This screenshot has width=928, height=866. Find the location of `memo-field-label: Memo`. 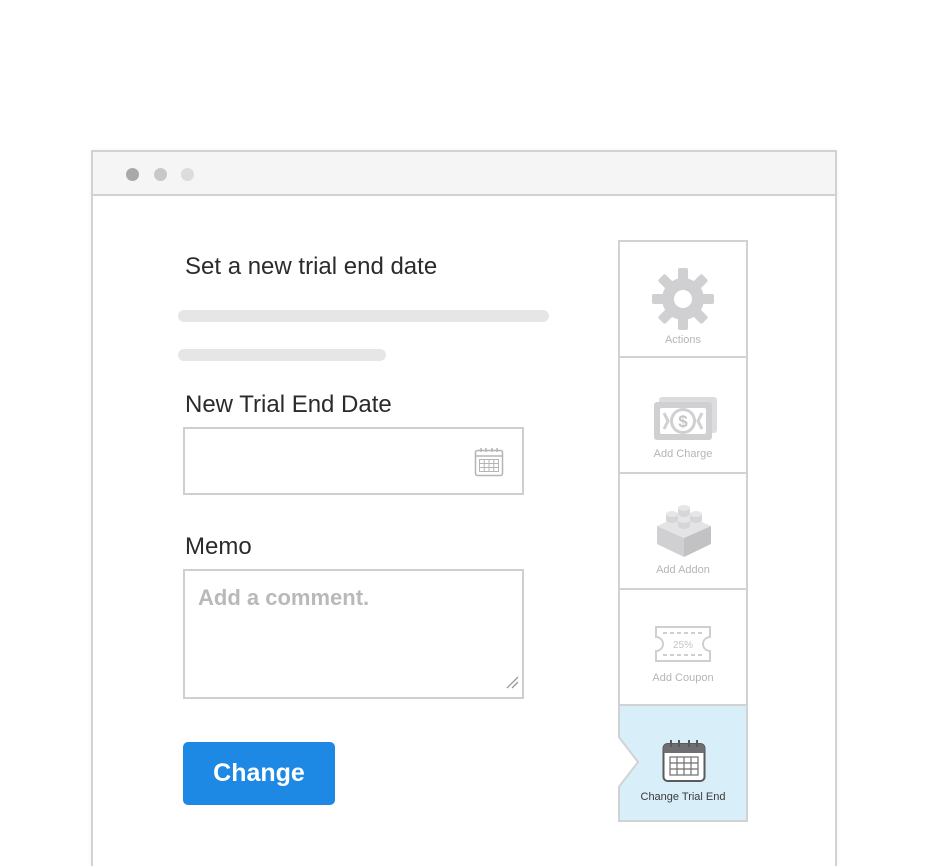

memo-field-label: Memo is located at coordinates (218, 546).